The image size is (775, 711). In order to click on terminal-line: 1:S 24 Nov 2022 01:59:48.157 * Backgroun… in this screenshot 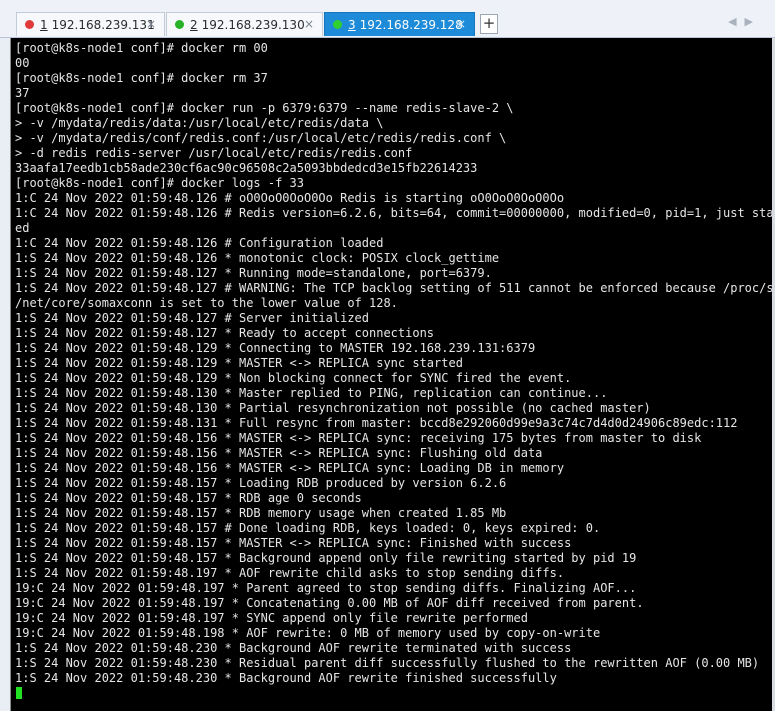, I will do `click(326, 558)`.